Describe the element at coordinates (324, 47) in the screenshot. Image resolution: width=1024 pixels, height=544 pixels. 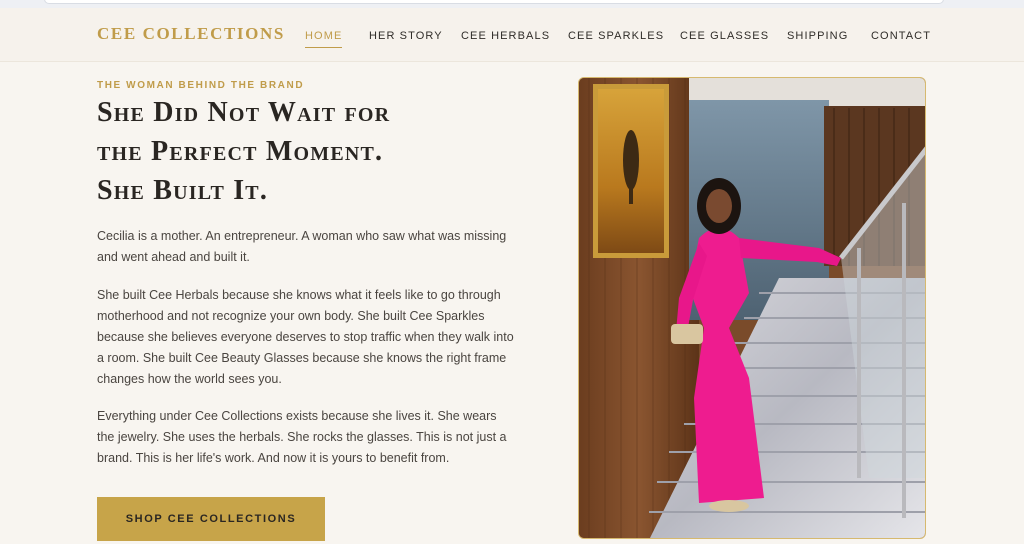
I see `active-underline` at that location.